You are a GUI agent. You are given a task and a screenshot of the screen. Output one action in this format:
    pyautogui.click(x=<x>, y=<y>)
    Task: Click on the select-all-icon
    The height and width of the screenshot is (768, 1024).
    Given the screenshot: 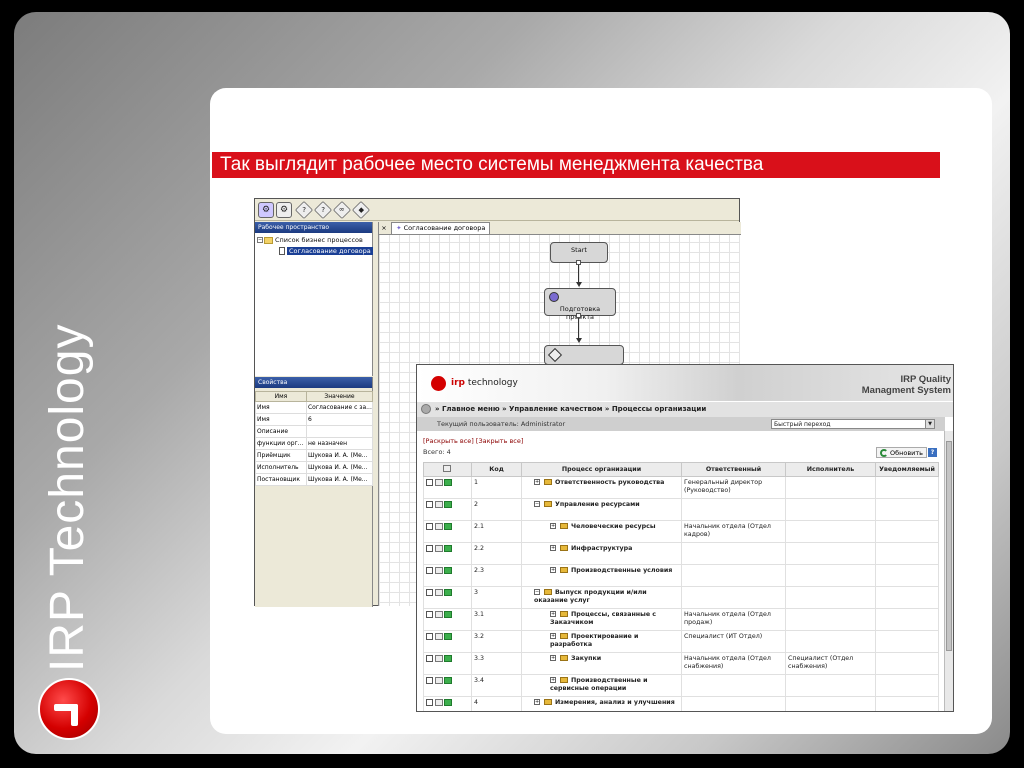 What is the action you would take?
    pyautogui.click(x=447, y=468)
    